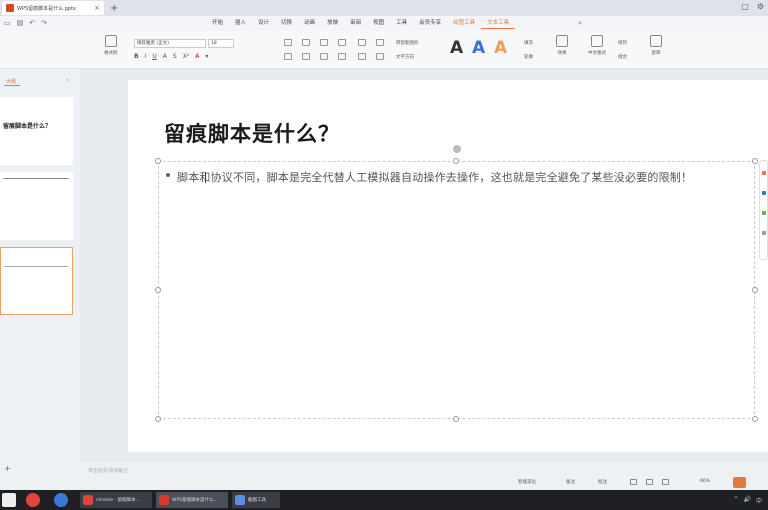 Image resolution: width=768 pixels, height=510 pixels. What do you see at coordinates (309, 24) in the screenshot?
I see `tab-animation: 动画` at bounding box center [309, 24].